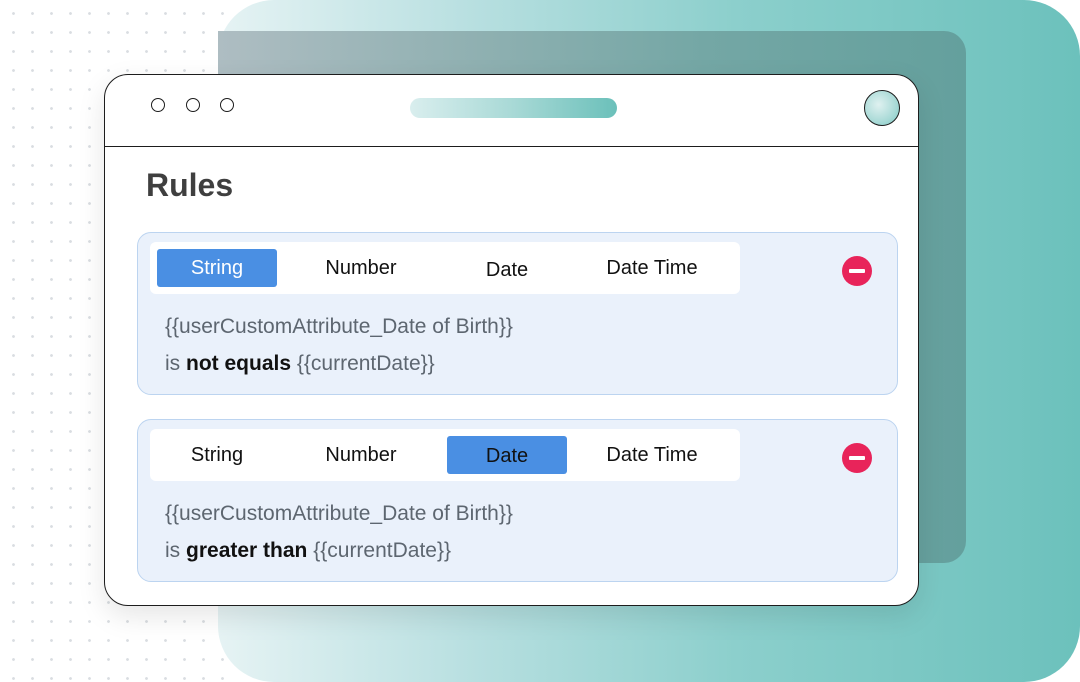 This screenshot has height=682, width=1080. I want to click on page-title: Rules, so click(190, 185).